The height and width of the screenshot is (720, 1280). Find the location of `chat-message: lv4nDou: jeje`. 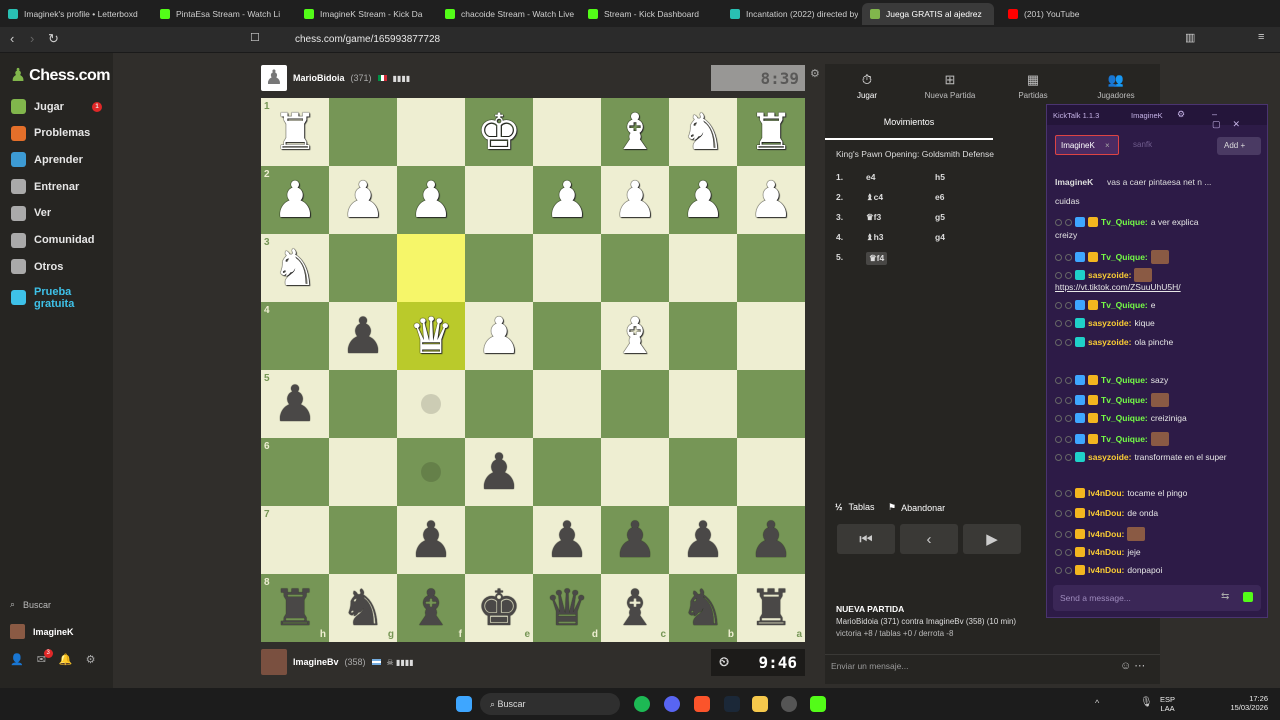

chat-message: lv4nDou: jeje is located at coordinates (1098, 552).